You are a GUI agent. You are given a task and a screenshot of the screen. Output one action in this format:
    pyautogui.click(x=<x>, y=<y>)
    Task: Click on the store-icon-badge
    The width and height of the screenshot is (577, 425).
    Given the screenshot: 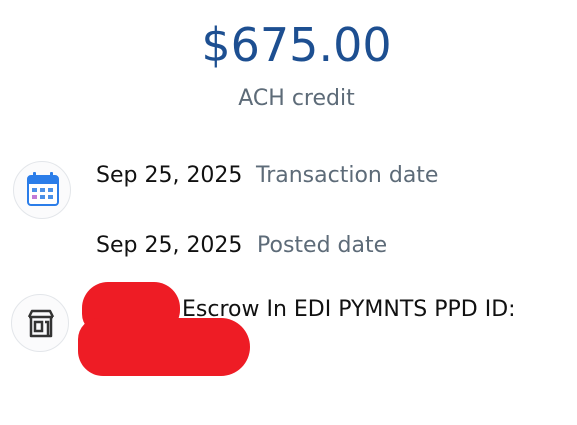 What is the action you would take?
    pyautogui.click(x=40, y=323)
    